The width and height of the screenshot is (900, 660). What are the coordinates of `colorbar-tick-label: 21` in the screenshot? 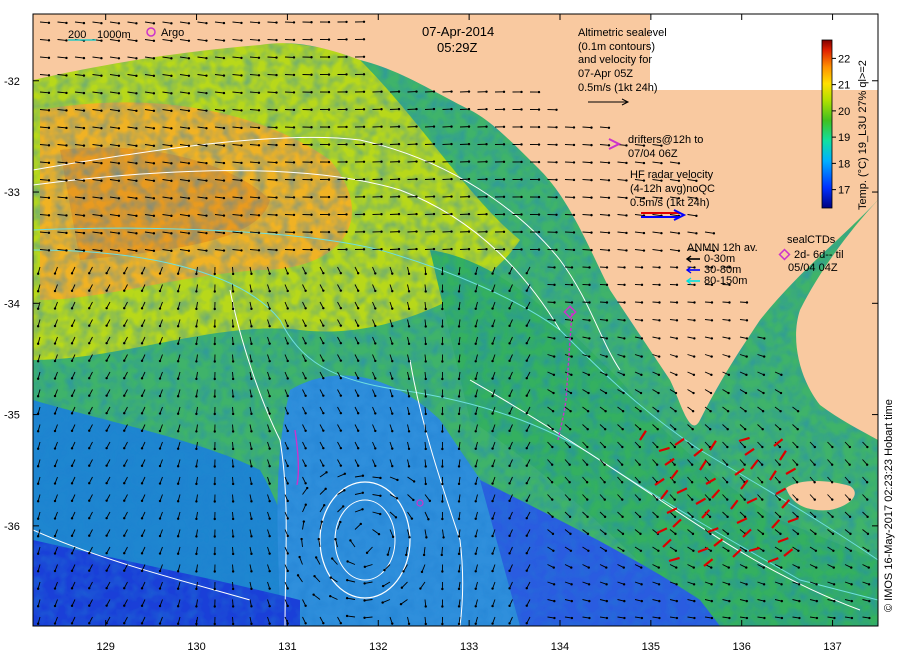 It's located at (844, 86).